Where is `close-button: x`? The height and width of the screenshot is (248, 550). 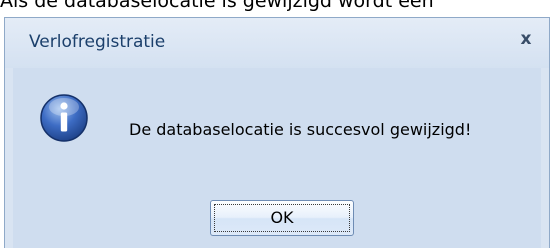 close-button: x is located at coordinates (526, 39).